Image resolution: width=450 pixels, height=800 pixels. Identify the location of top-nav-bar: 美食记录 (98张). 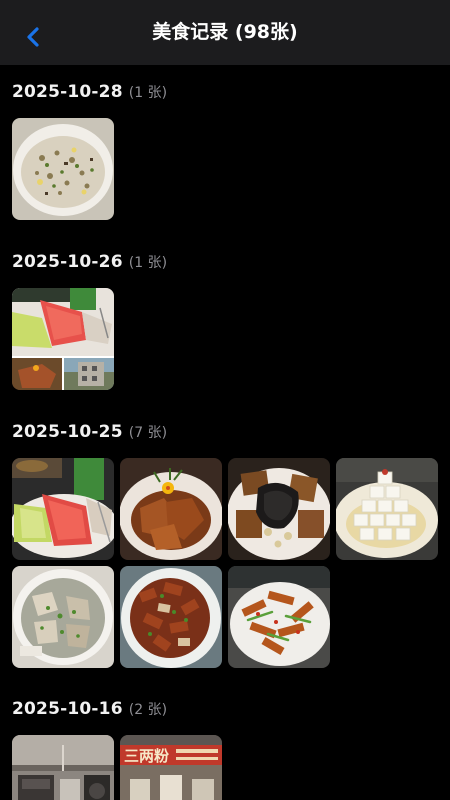
(225, 32).